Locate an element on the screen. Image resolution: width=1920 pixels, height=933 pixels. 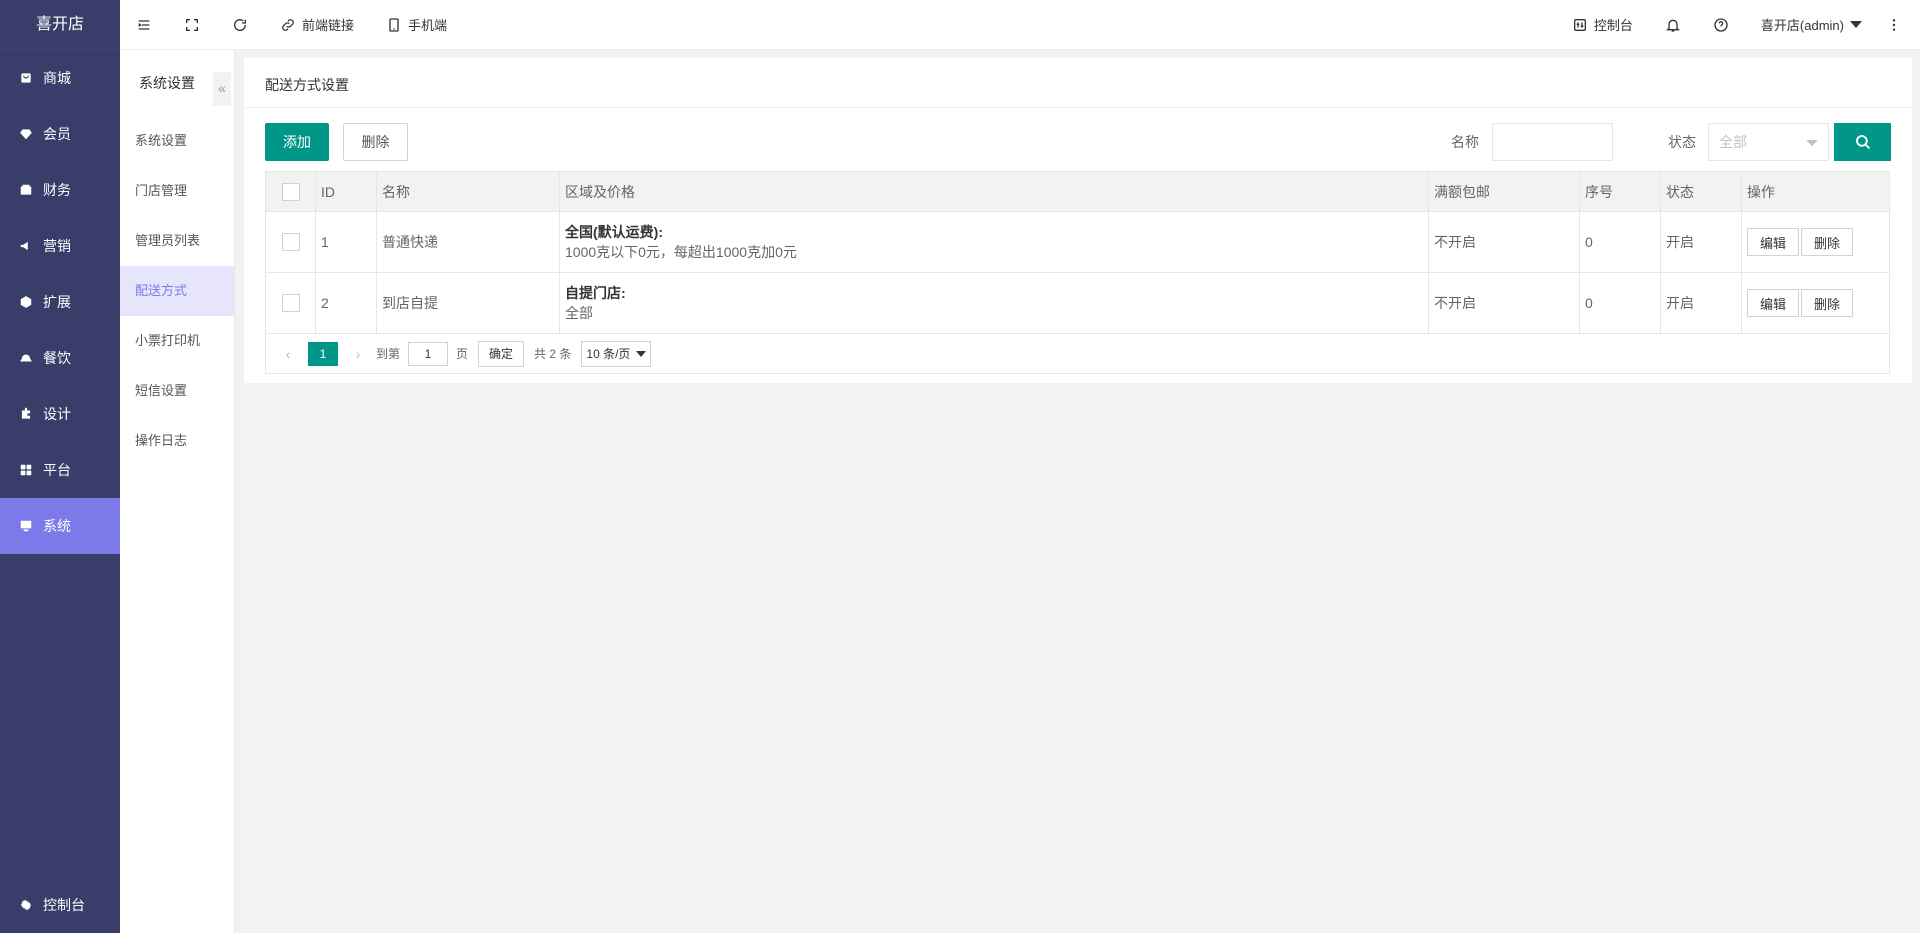
grid-icon is located at coordinates (26, 470).